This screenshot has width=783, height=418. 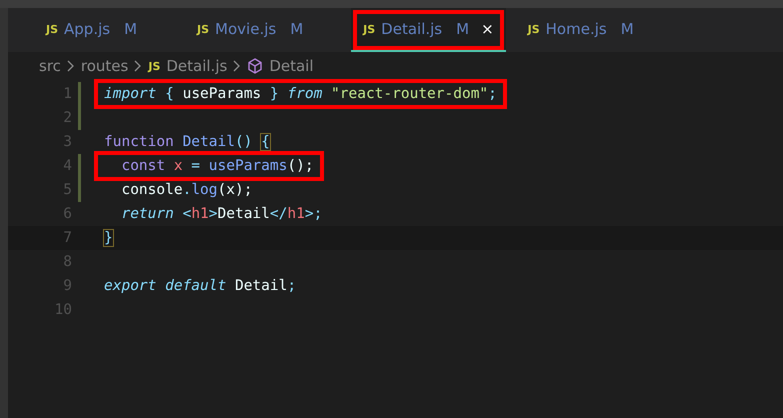 I want to click on code-line: export default Detail;, so click(x=200, y=286).